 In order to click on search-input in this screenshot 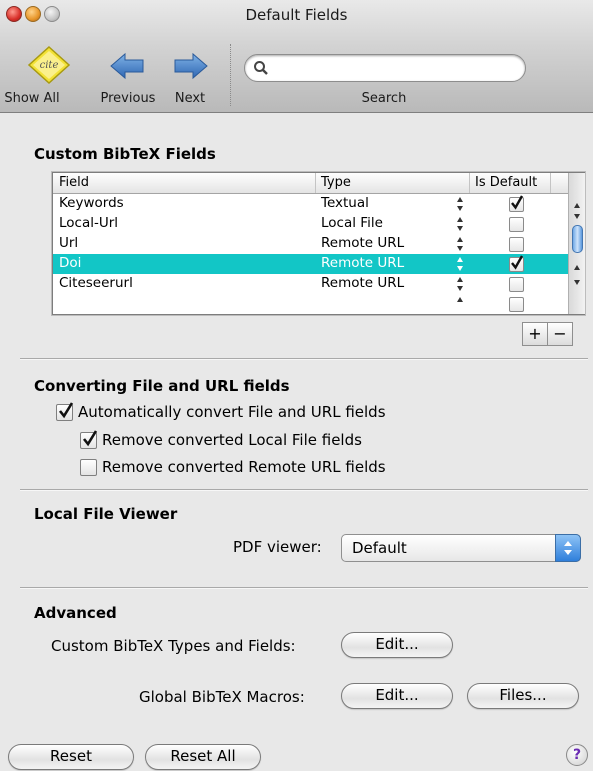, I will do `click(395, 69)`.